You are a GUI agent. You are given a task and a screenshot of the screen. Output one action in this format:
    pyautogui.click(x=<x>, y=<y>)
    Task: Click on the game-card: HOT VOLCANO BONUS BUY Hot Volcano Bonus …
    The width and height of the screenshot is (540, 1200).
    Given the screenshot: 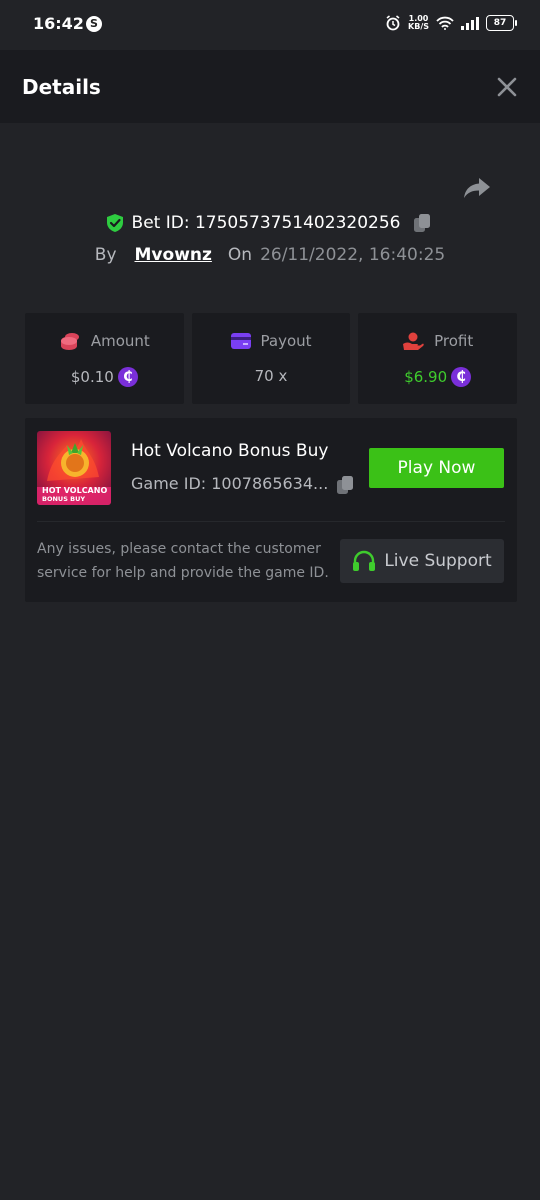 What is the action you would take?
    pyautogui.click(x=271, y=510)
    